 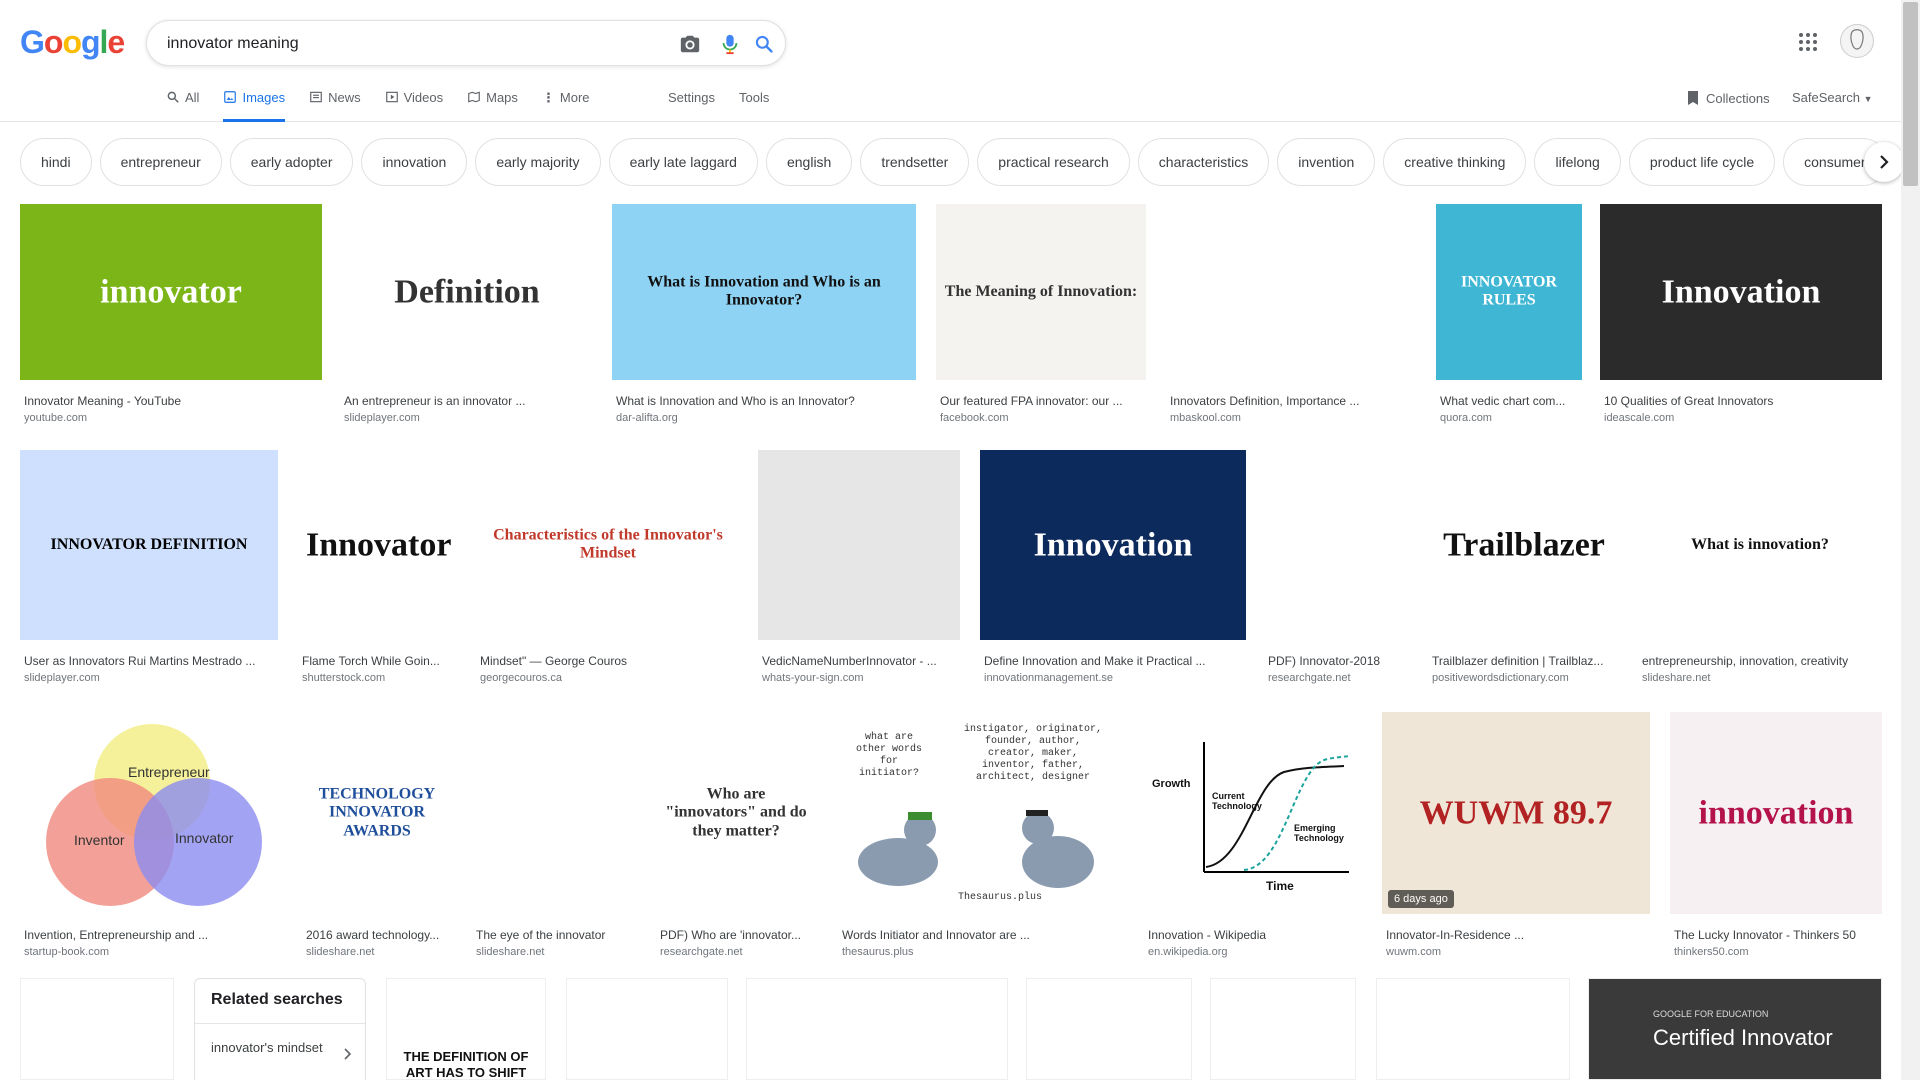 What do you see at coordinates (1728, 98) in the screenshot?
I see `collections-link: Collections` at bounding box center [1728, 98].